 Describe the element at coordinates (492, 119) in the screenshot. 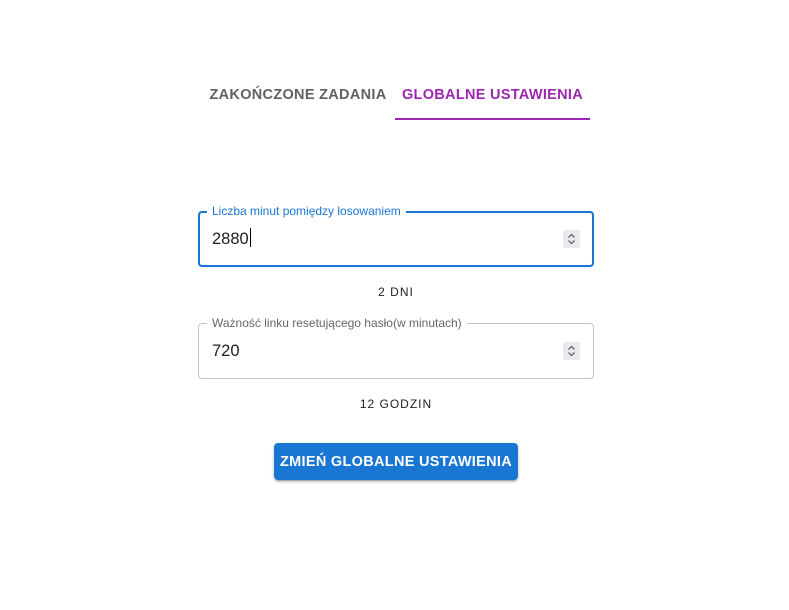

I see `active-tab-indicator` at that location.